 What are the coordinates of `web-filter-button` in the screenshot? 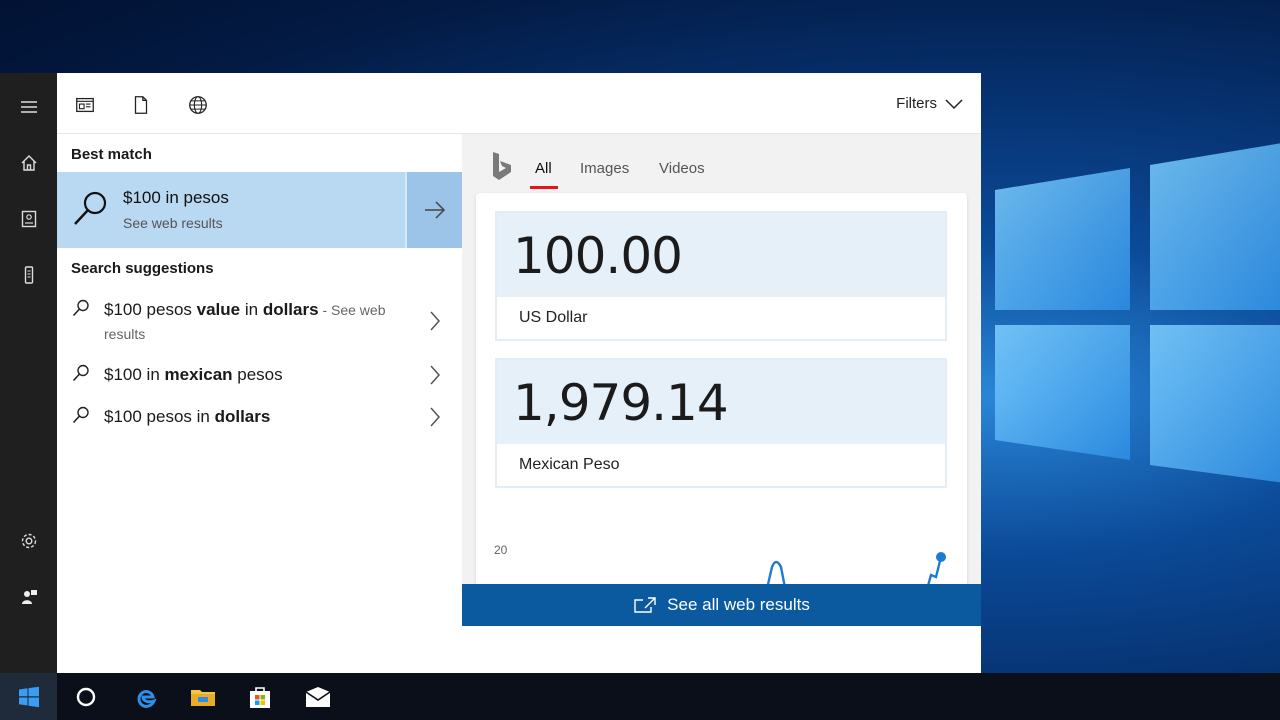 It's located at (198, 105).